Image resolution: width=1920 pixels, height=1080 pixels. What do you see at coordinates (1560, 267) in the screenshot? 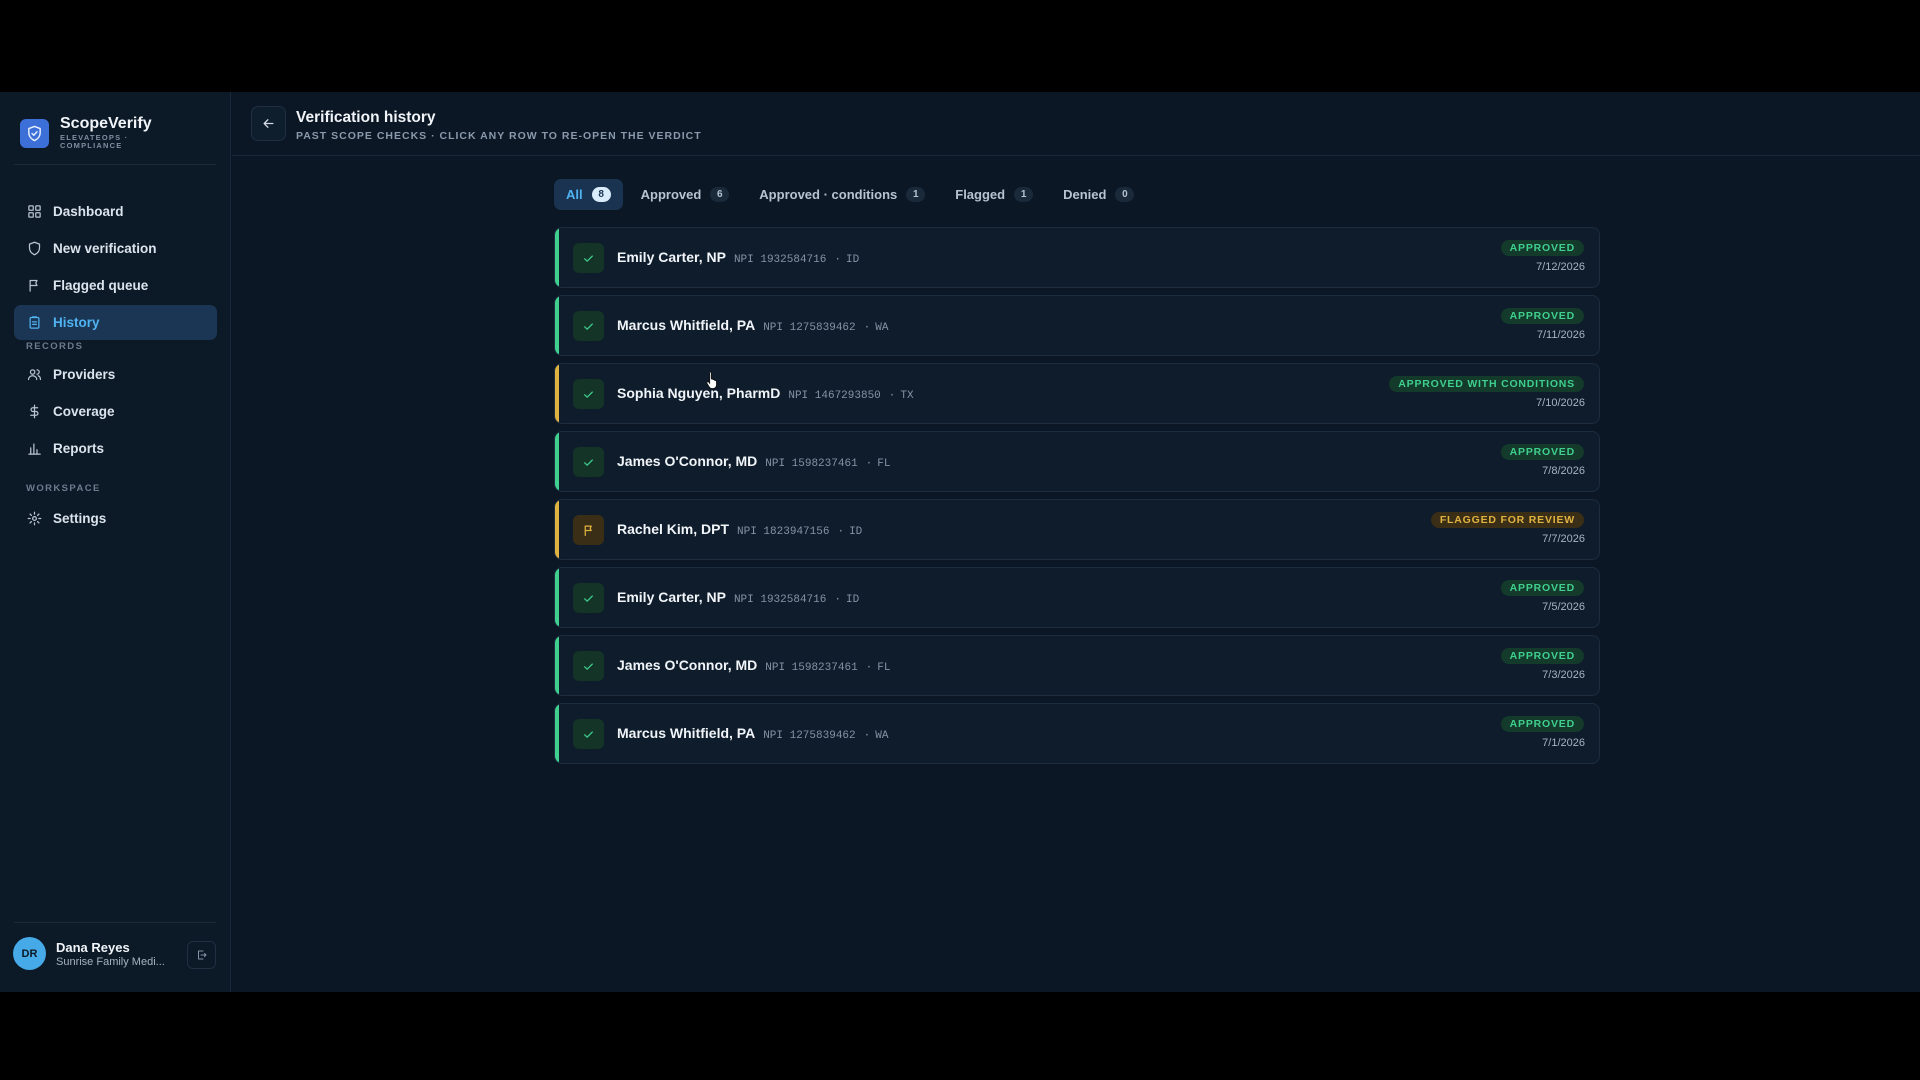
I see `verification-date: 7/12/2026` at bounding box center [1560, 267].